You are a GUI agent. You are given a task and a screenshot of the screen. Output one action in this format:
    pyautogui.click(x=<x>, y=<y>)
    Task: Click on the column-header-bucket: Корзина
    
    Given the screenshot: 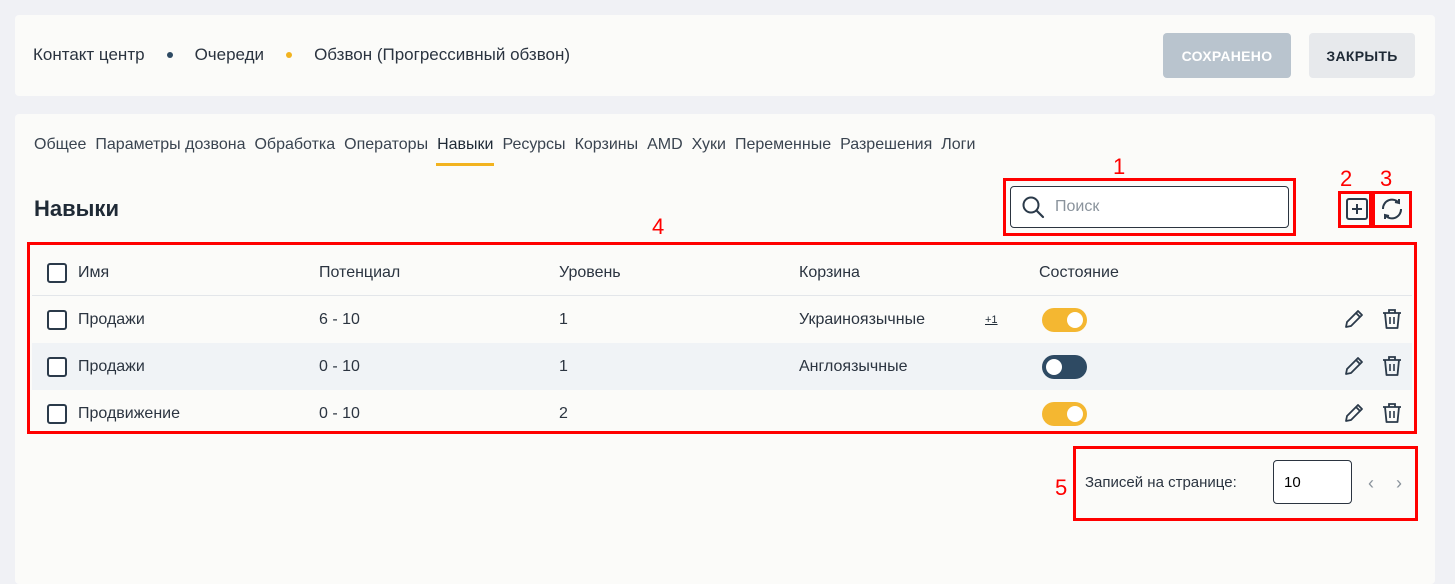 What is the action you would take?
    pyautogui.click(x=829, y=273)
    